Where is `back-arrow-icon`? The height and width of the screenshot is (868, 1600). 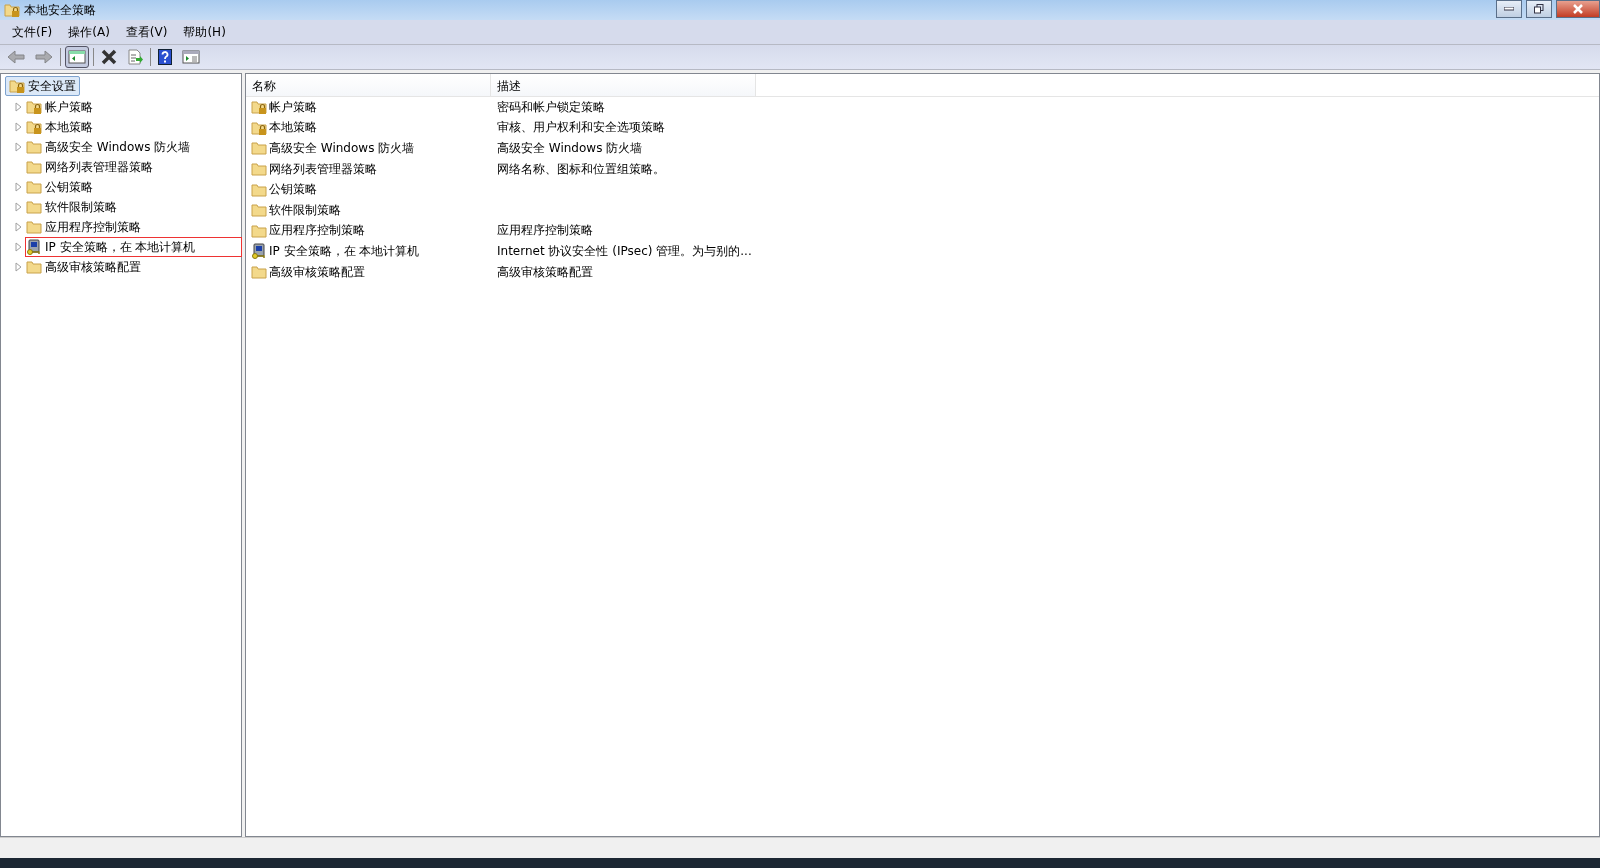
back-arrow-icon is located at coordinates (16, 57).